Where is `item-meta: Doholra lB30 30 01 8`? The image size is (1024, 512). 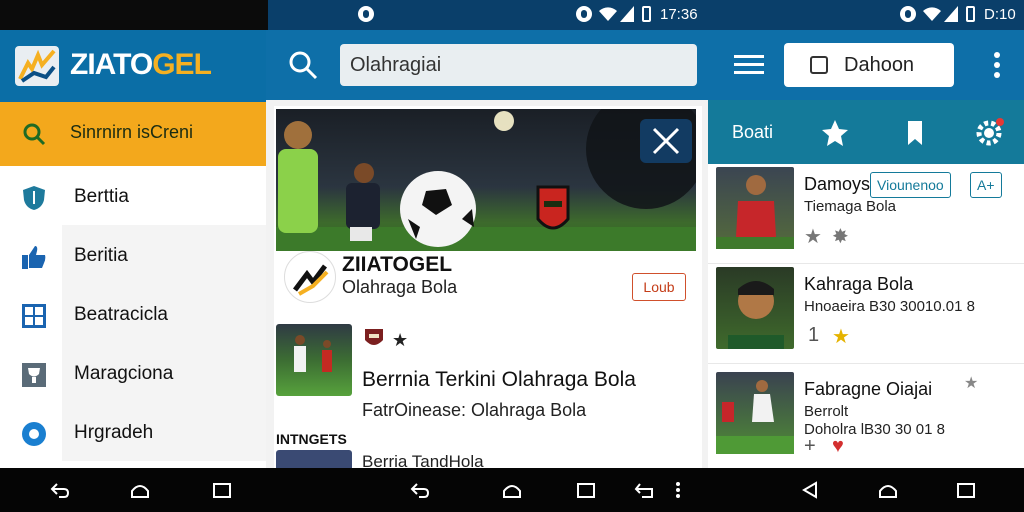
item-meta: Doholra lB30 30 01 8 is located at coordinates (874, 429).